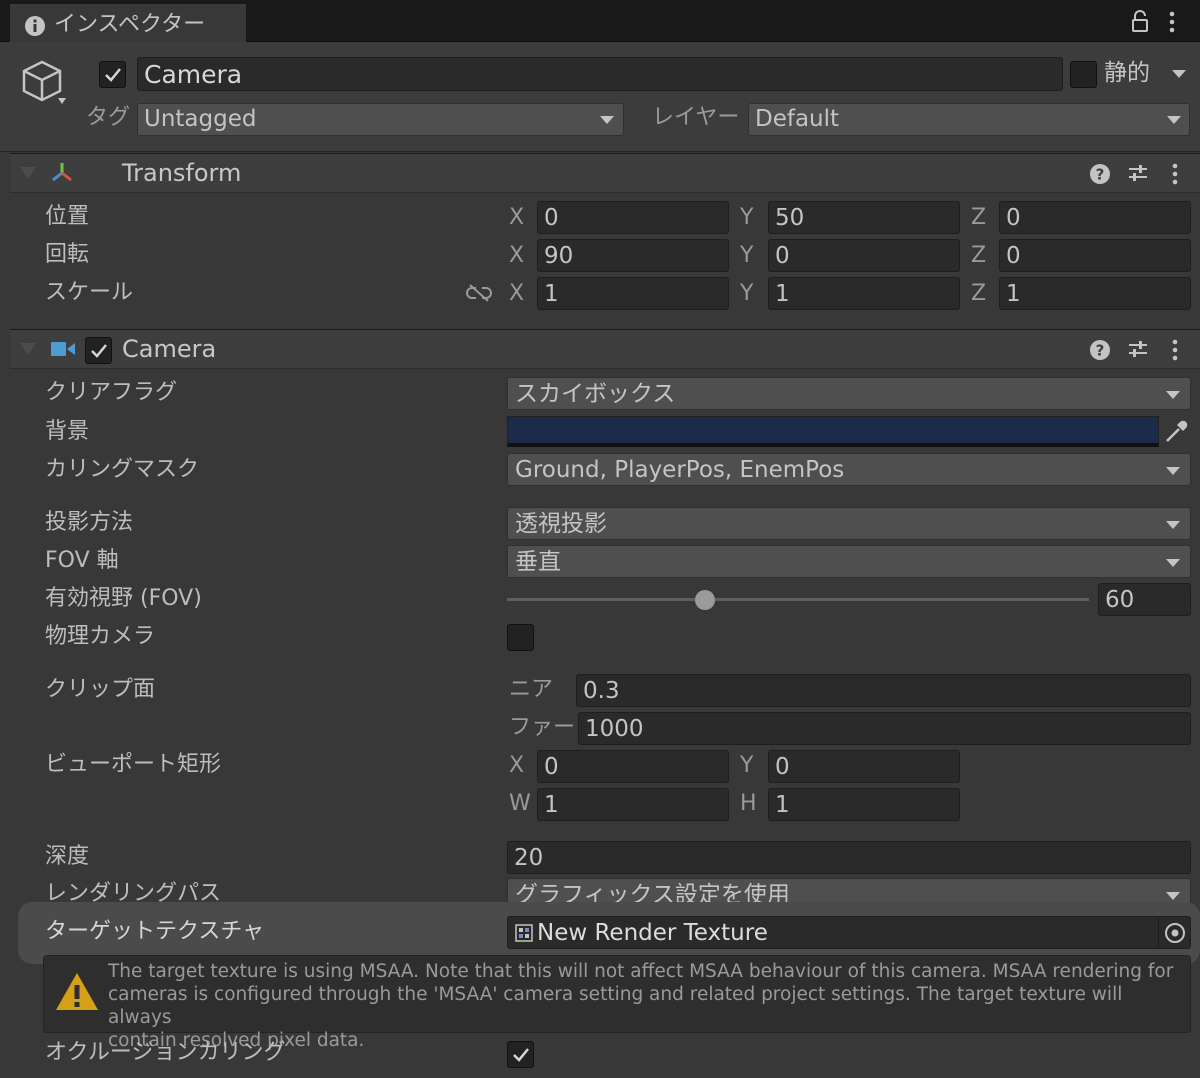 The image size is (1200, 1078). Describe the element at coordinates (864, 217) in the screenshot. I see `position-y-field: 50` at that location.